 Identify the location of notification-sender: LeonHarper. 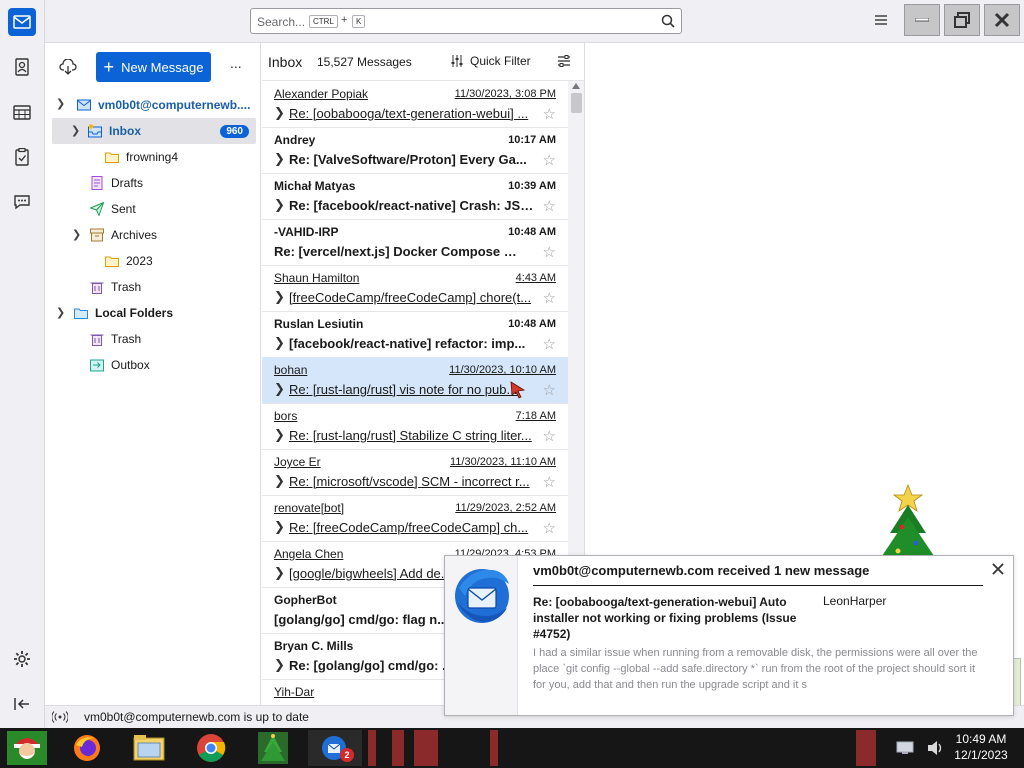
(855, 601).